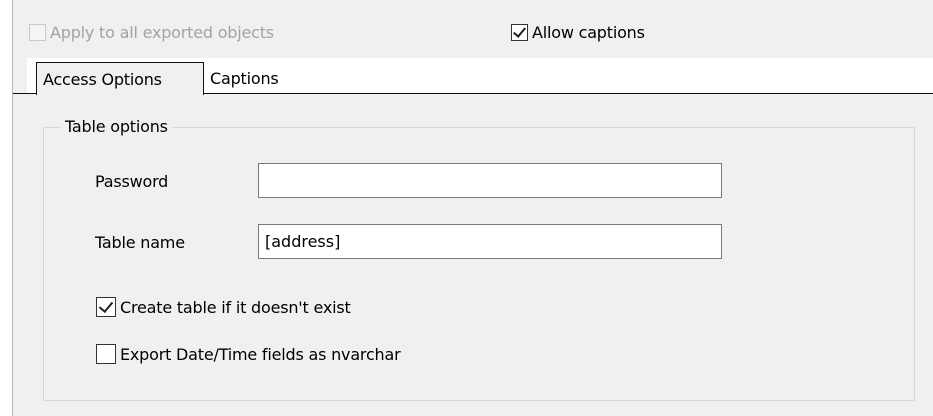  I want to click on allow-captions-checkbox-box, so click(519, 32).